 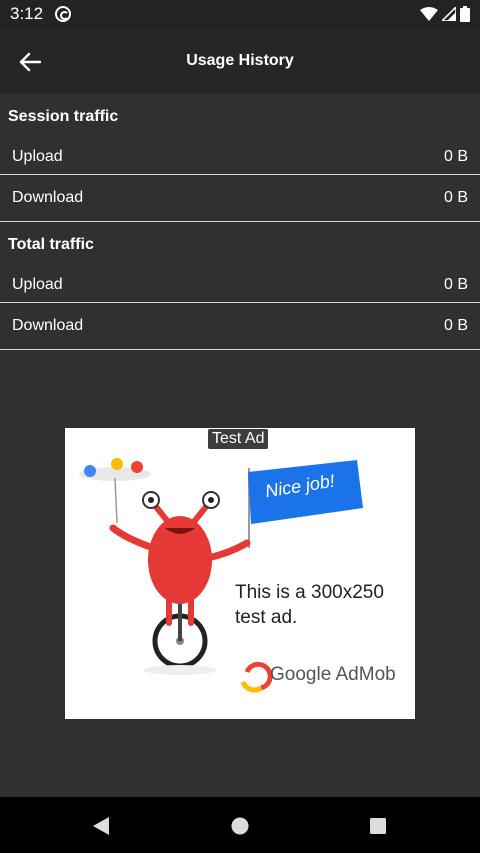 What do you see at coordinates (309, 605) in the screenshot?
I see `ad-body-text: This is a 300x250 test ad.` at bounding box center [309, 605].